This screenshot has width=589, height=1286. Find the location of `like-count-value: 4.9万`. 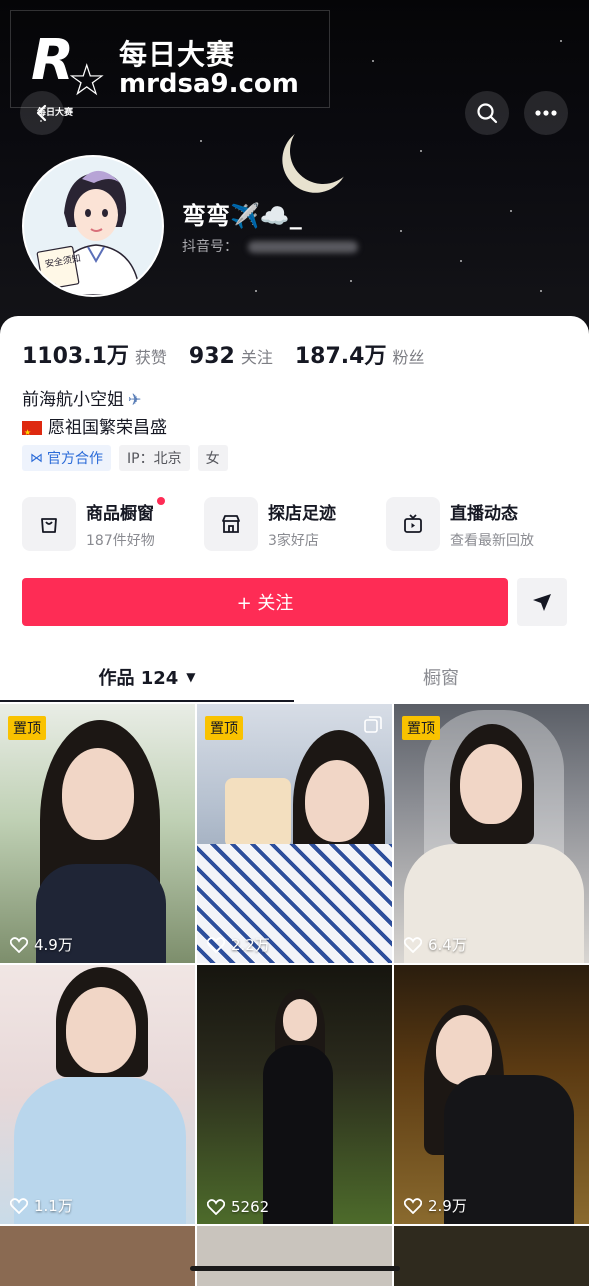

like-count-value: 4.9万 is located at coordinates (53, 945).